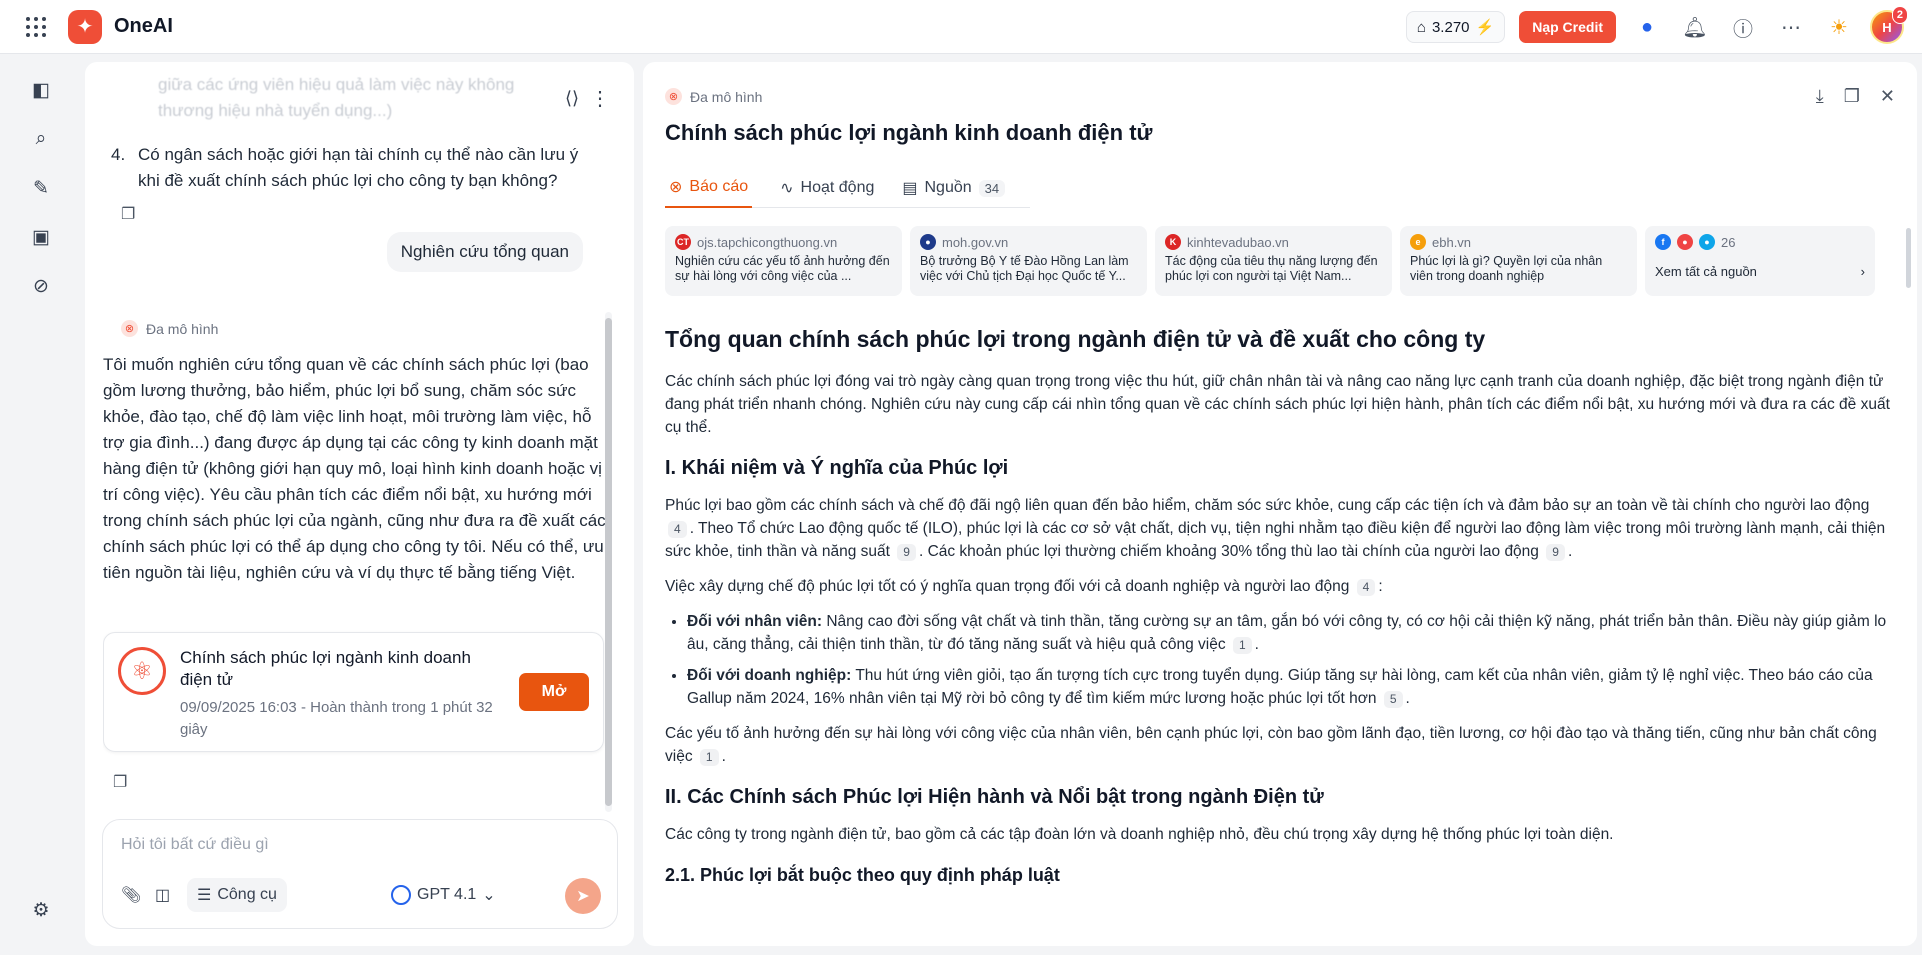  Describe the element at coordinates (204, 895) in the screenshot. I see `sliders-icon: ☰` at that location.